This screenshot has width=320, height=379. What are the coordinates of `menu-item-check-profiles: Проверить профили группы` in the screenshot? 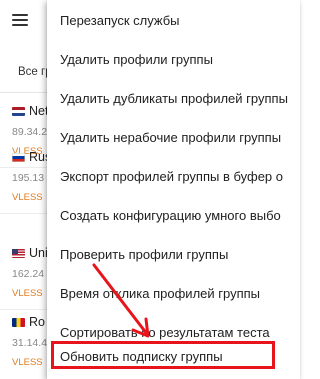 It's located at (173, 254).